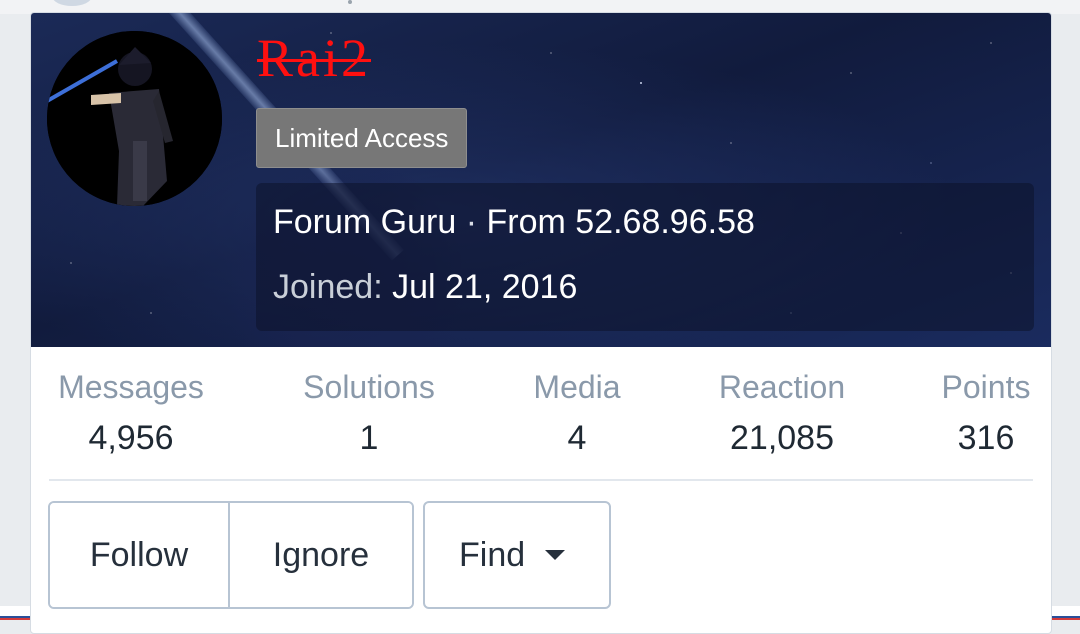  I want to click on user-title-line: Forum Guru · From 52.68.96.58, so click(514, 222).